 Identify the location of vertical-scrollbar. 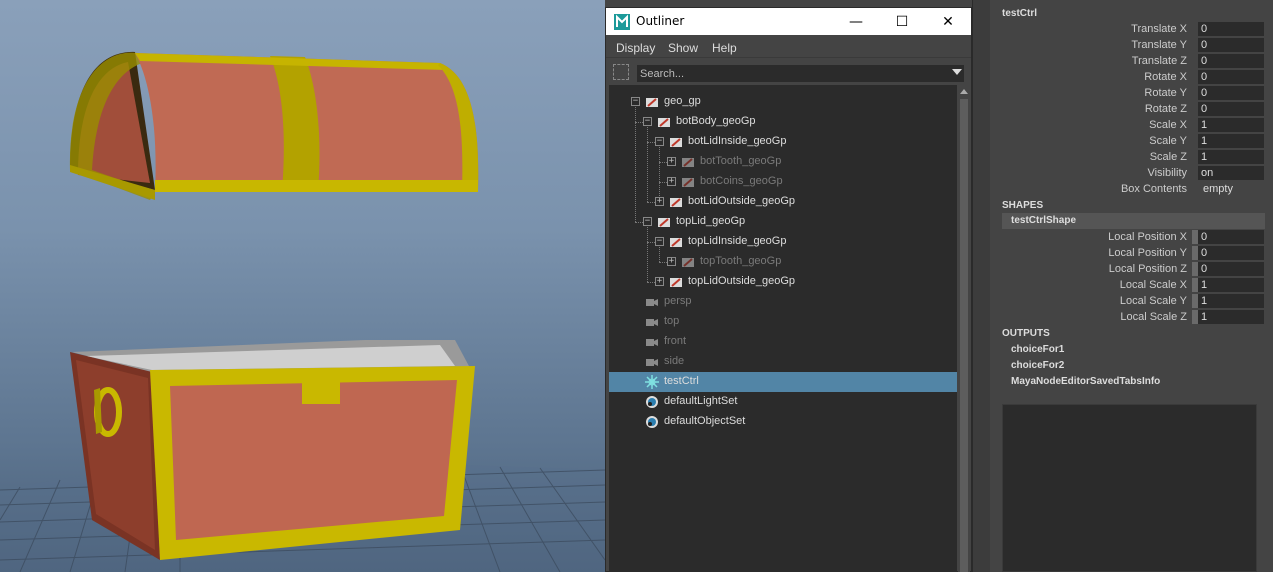
(964, 328).